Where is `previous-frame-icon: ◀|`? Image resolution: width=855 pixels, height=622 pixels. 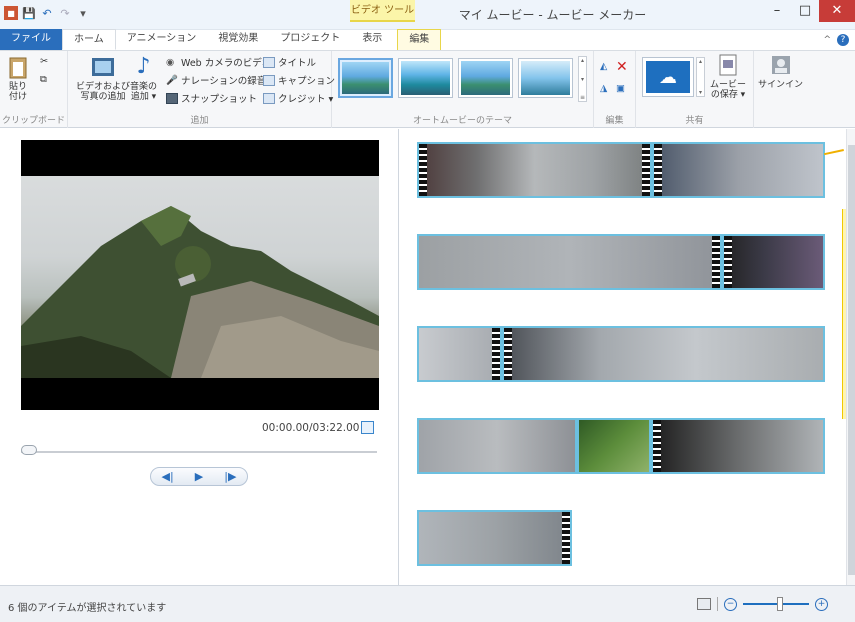 previous-frame-icon: ◀| is located at coordinates (168, 476).